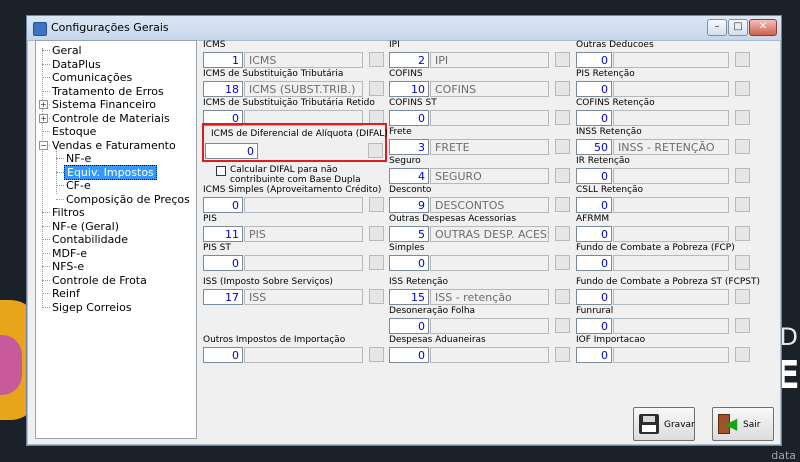  Describe the element at coordinates (594, 89) in the screenshot. I see `pis-retencao-code-input: 0` at that location.